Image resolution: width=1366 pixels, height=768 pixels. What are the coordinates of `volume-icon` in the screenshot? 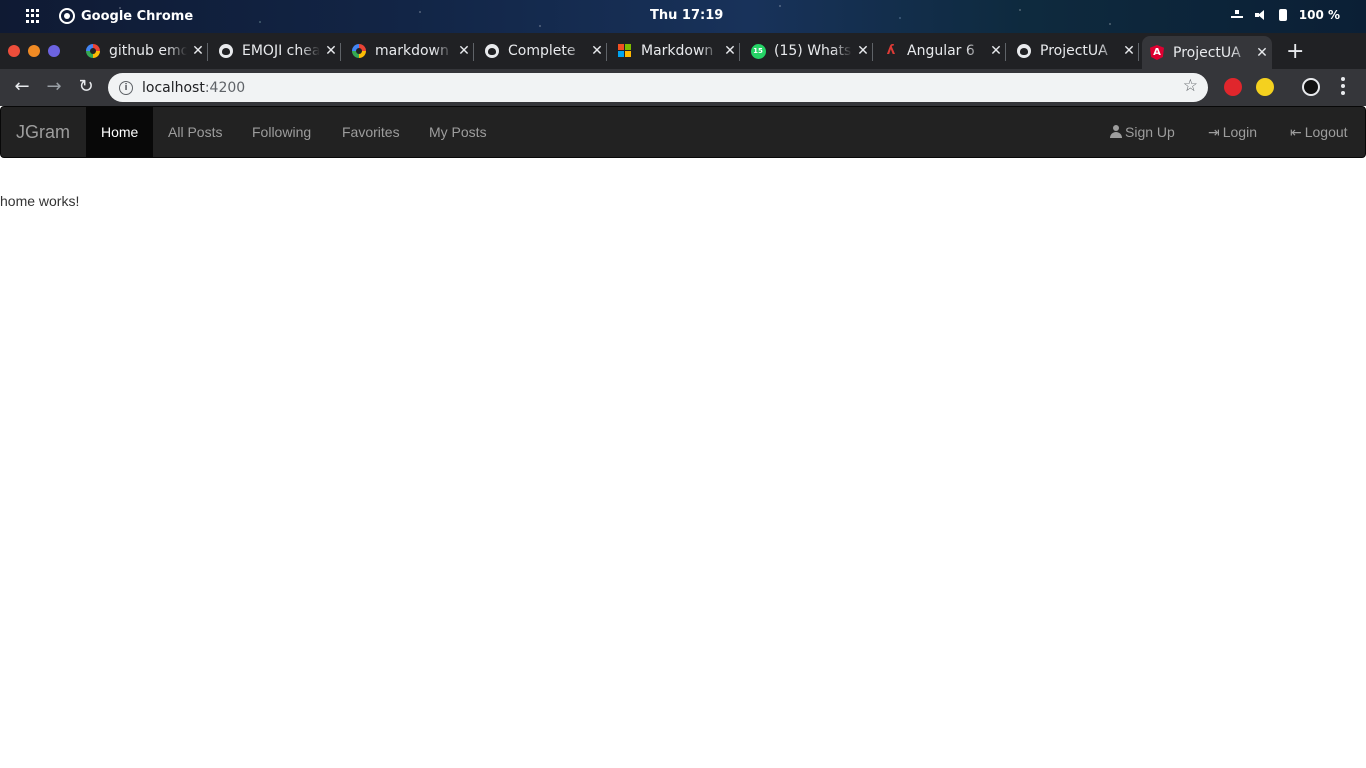 It's located at (1260, 15).